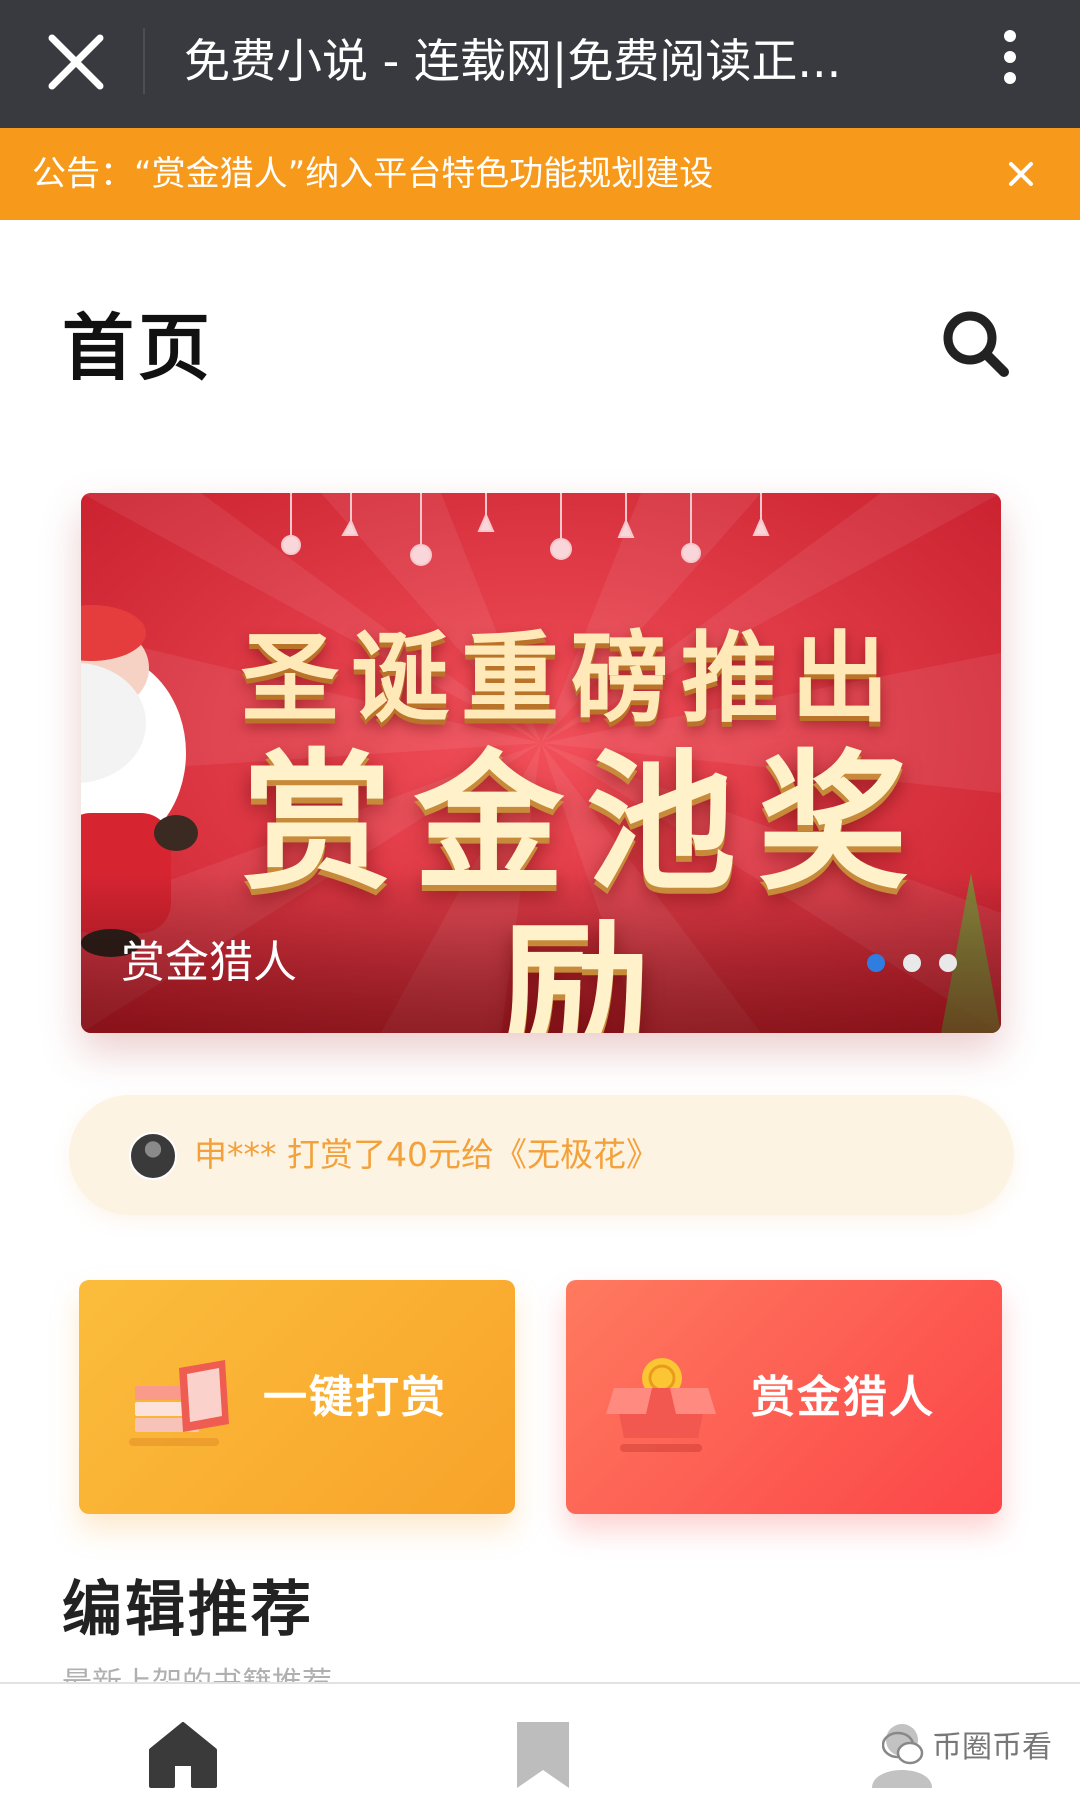 The image size is (1080, 1813). Describe the element at coordinates (1010, 64) in the screenshot. I see `more-vertical-icon` at that location.